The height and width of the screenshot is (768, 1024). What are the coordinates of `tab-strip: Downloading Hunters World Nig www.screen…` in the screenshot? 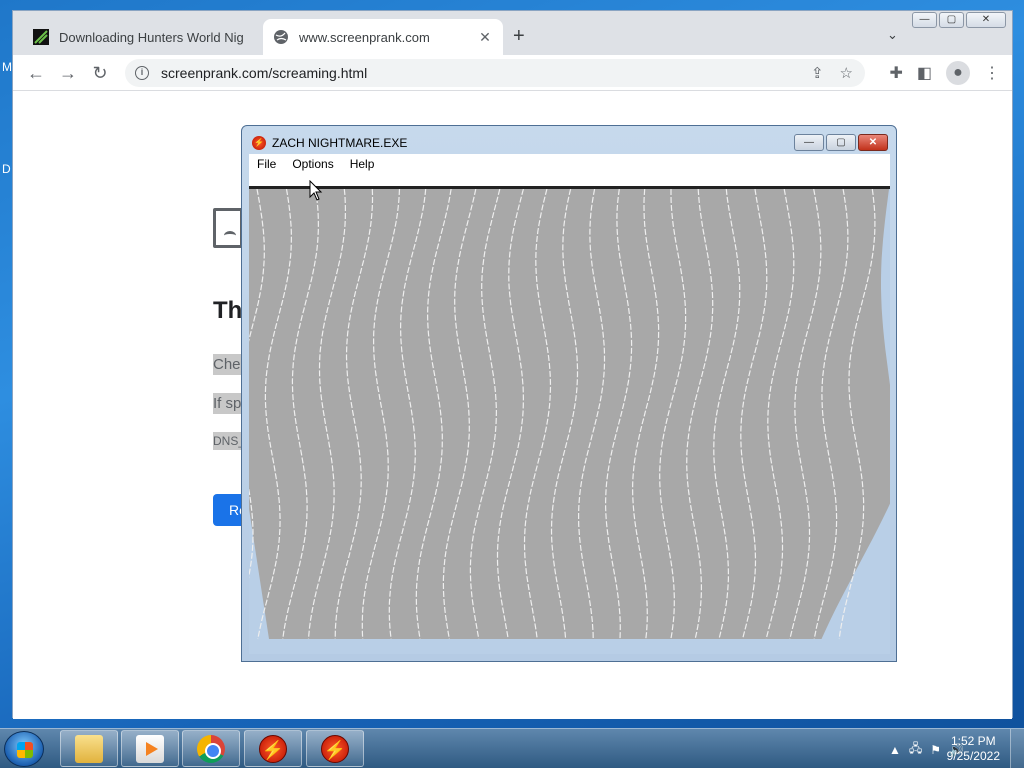 It's located at (512, 33).